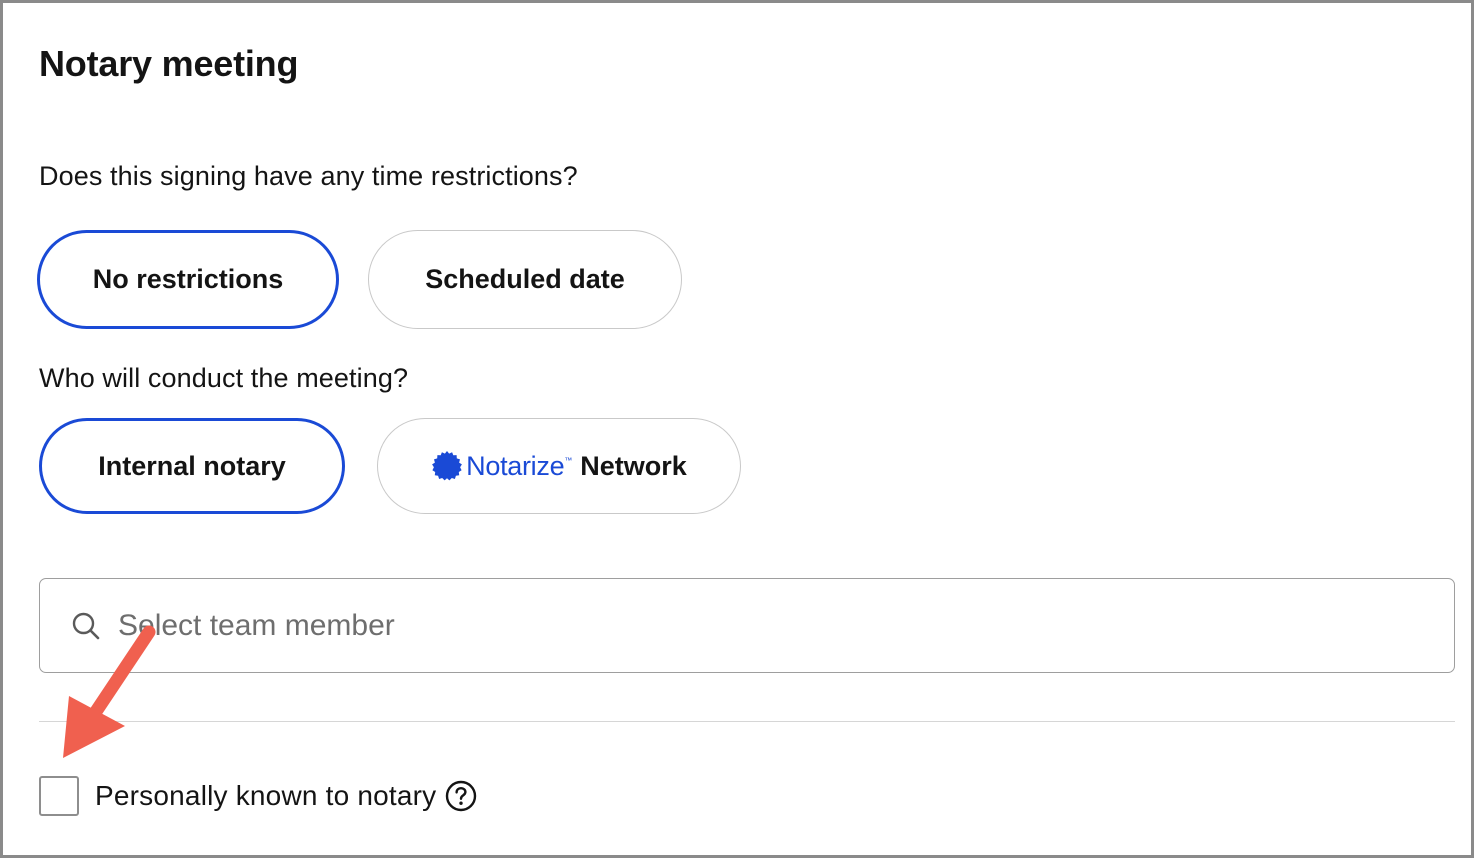 The height and width of the screenshot is (858, 1474). I want to click on no-restrictions-button: No restrictions, so click(188, 279).